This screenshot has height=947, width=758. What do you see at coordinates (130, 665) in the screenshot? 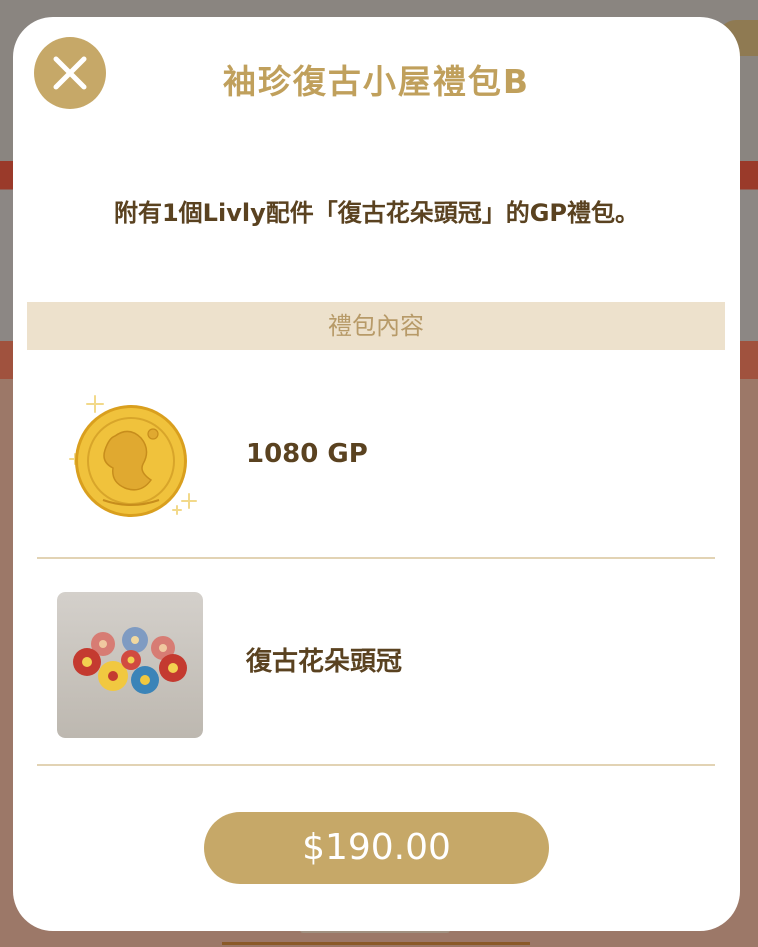
I see `flower-crown-icon` at bounding box center [130, 665].